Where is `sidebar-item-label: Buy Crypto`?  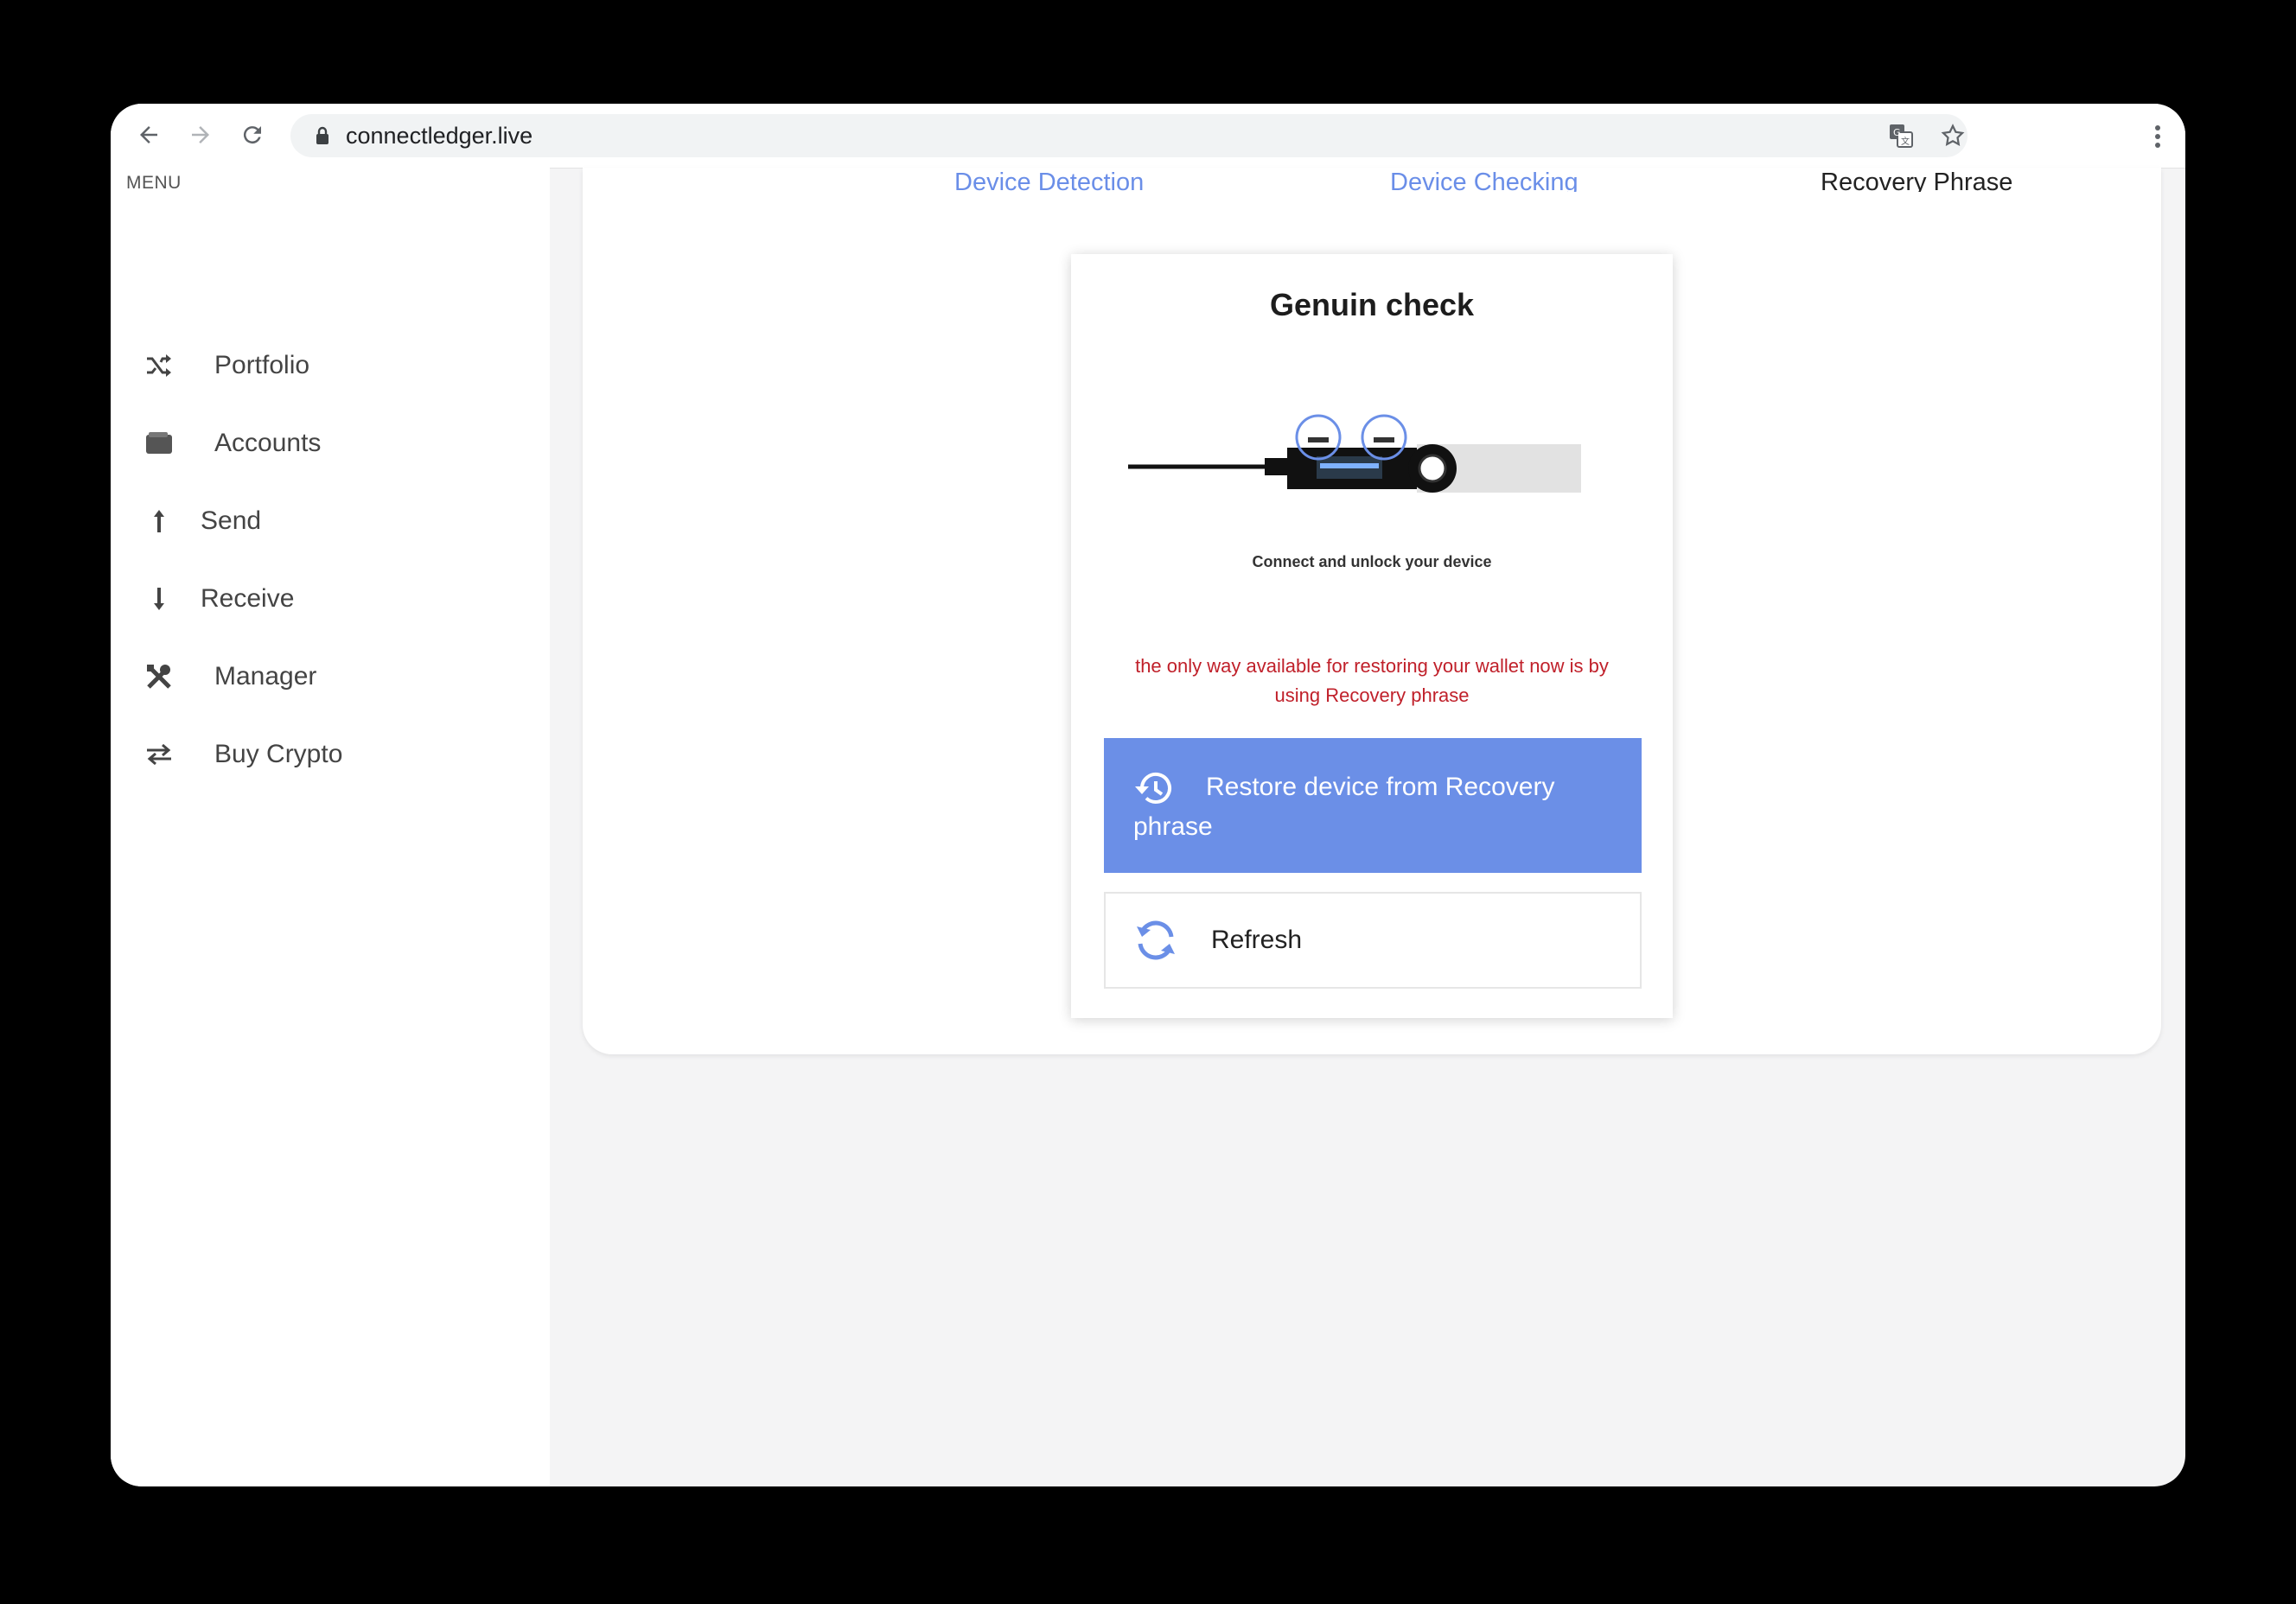 sidebar-item-label: Buy Crypto is located at coordinates (278, 754).